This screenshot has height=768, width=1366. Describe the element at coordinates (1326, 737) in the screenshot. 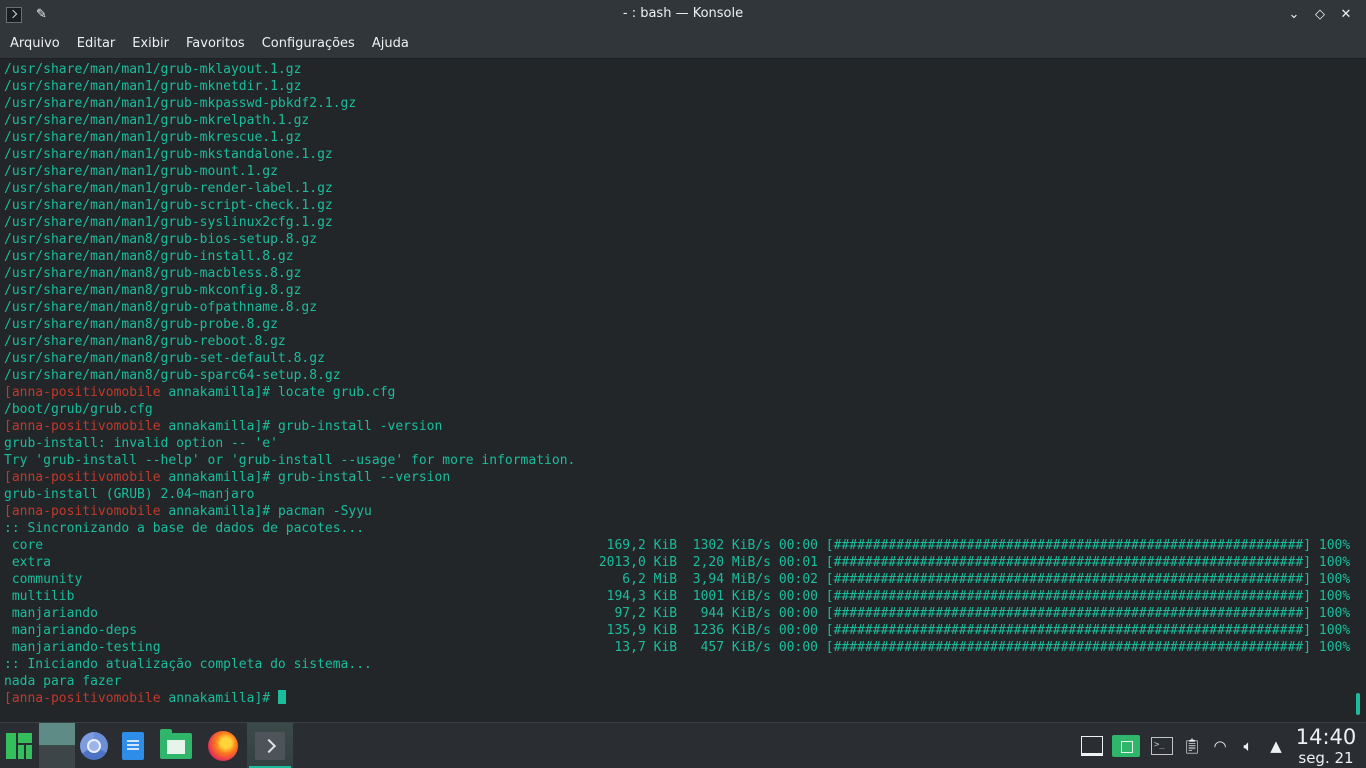

I see `clock-time: 14:40` at that location.